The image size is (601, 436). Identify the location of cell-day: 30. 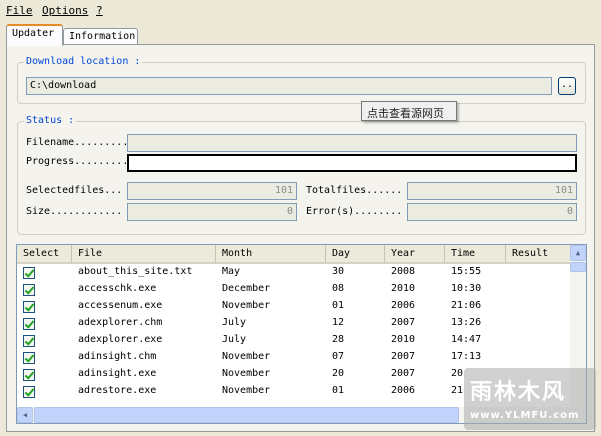
(338, 271).